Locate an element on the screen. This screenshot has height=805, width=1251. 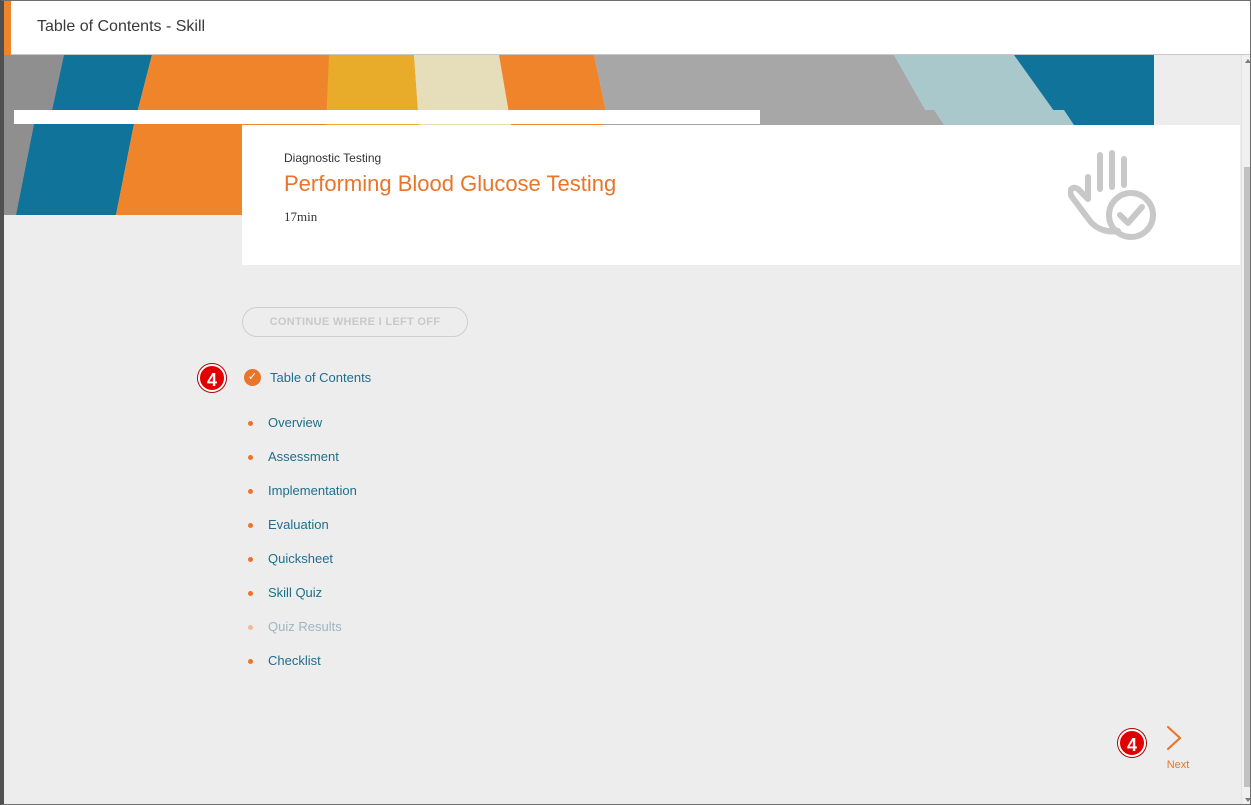
next-button: Next is located at coordinates (1174, 748).